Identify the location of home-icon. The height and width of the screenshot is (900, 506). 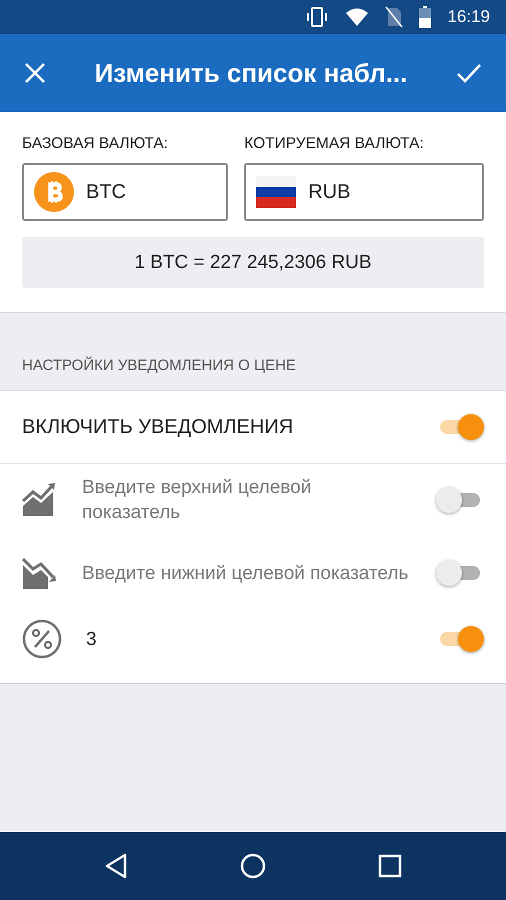
(253, 866).